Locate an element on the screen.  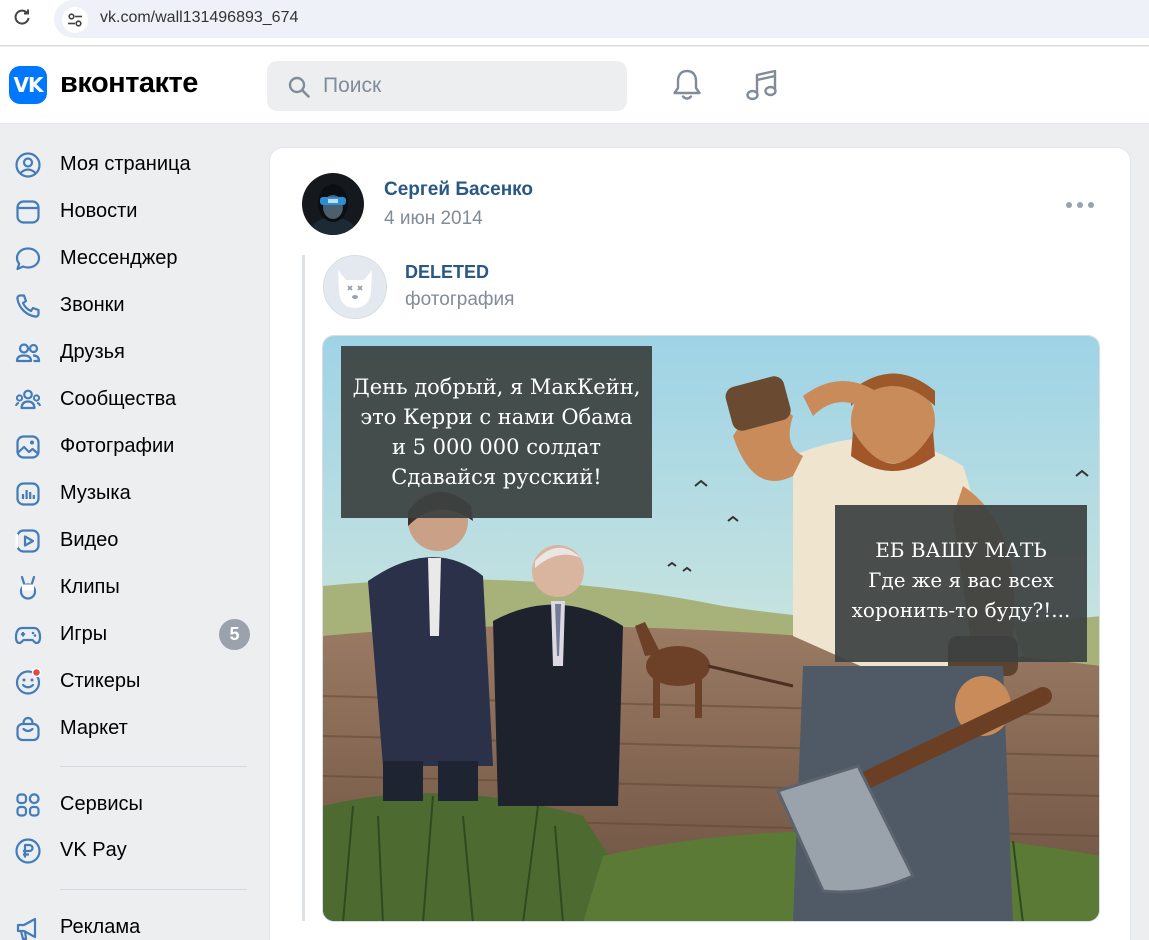
nav-item-my-page: Моя страница is located at coordinates (130, 164).